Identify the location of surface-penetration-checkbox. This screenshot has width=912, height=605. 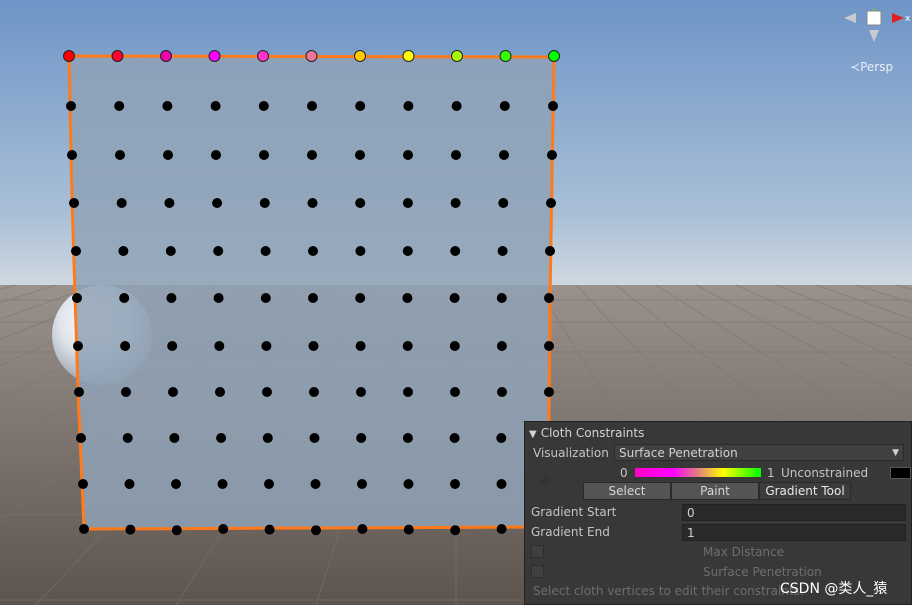
(537, 571).